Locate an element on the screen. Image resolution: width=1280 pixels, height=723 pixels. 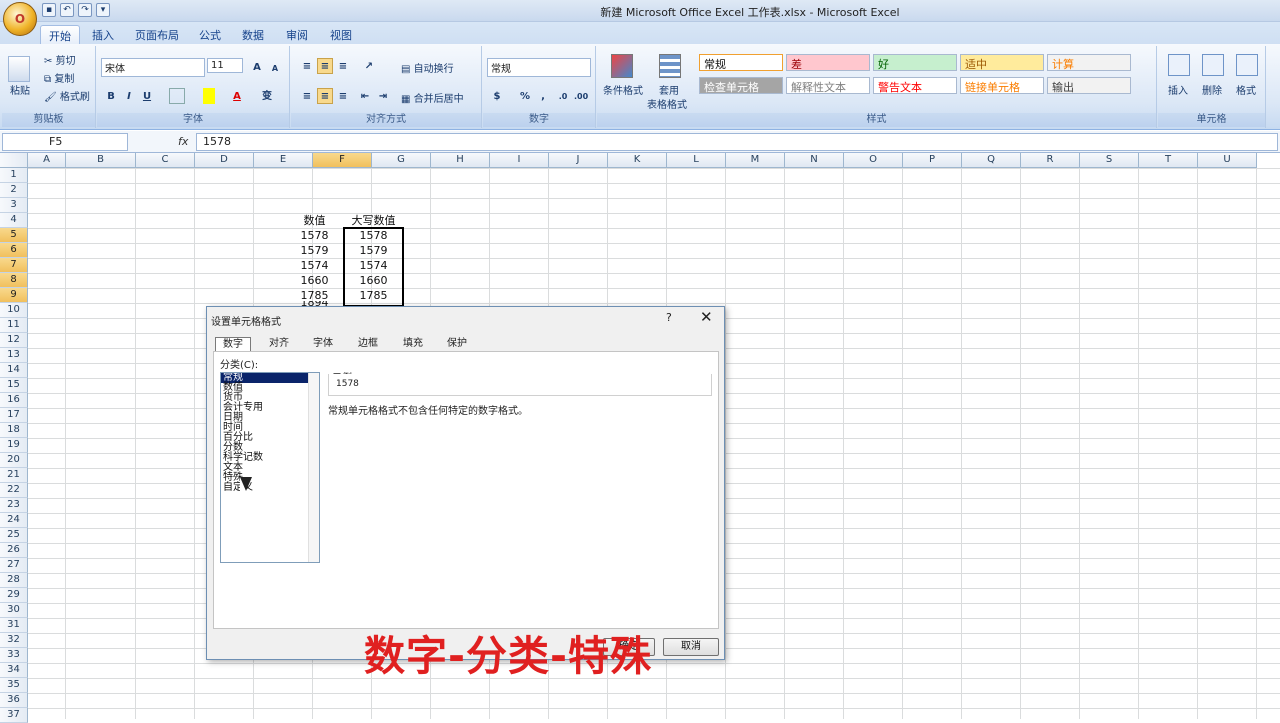
table-style-icon is located at coordinates (670, 66).